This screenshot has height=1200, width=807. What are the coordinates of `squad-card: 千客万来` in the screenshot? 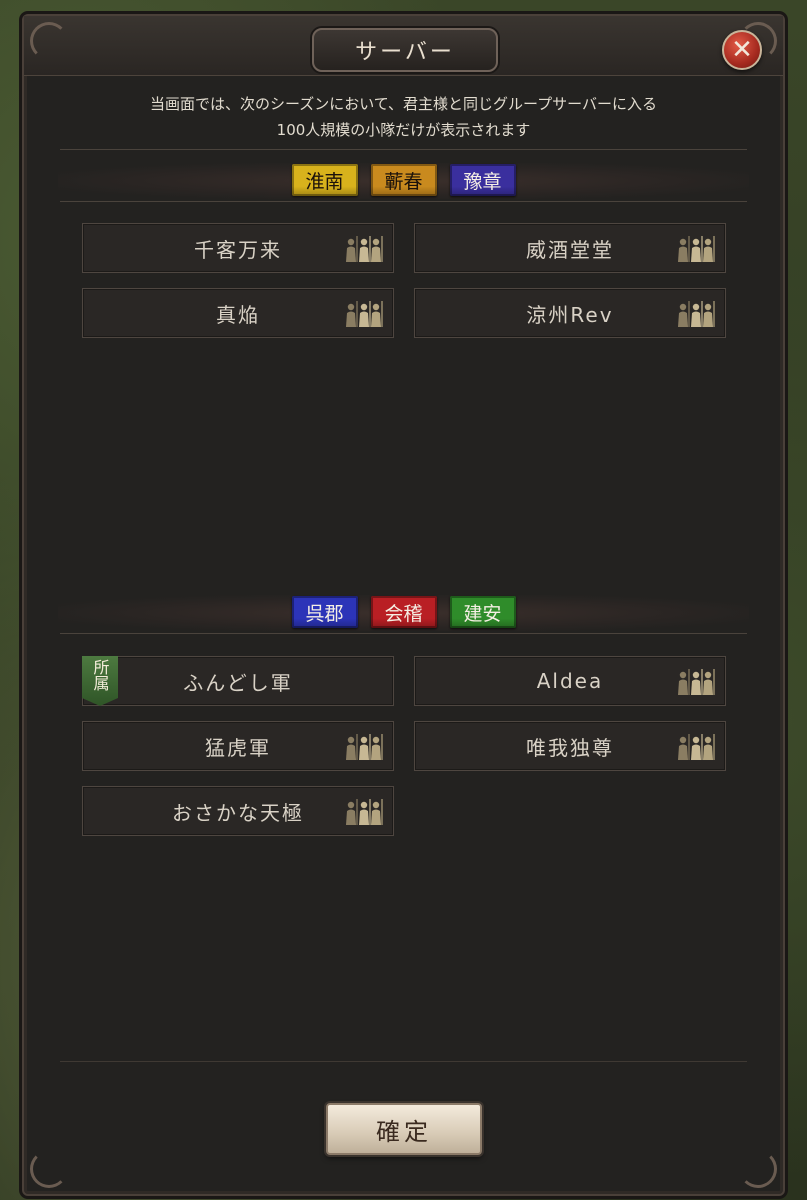 It's located at (238, 248).